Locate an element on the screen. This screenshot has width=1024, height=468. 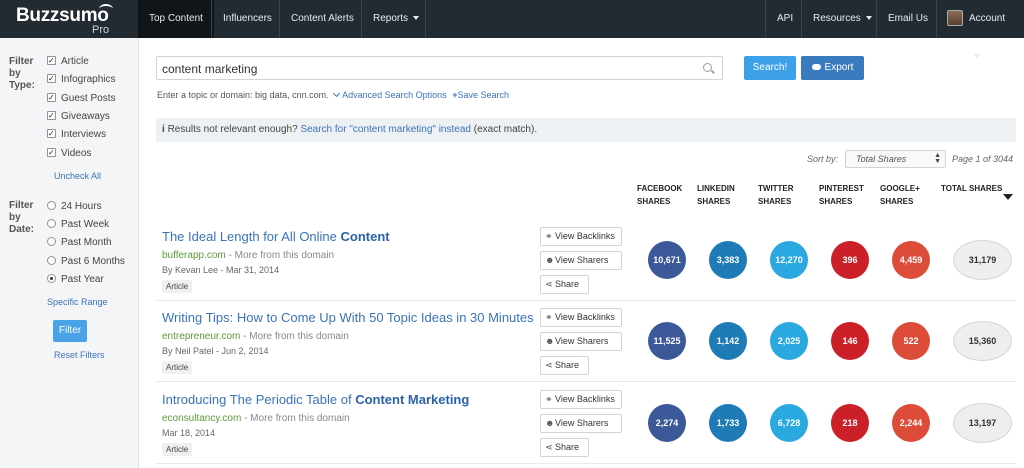
col-facebook-shares: FACEBOOK SHARES is located at coordinates (659, 195).